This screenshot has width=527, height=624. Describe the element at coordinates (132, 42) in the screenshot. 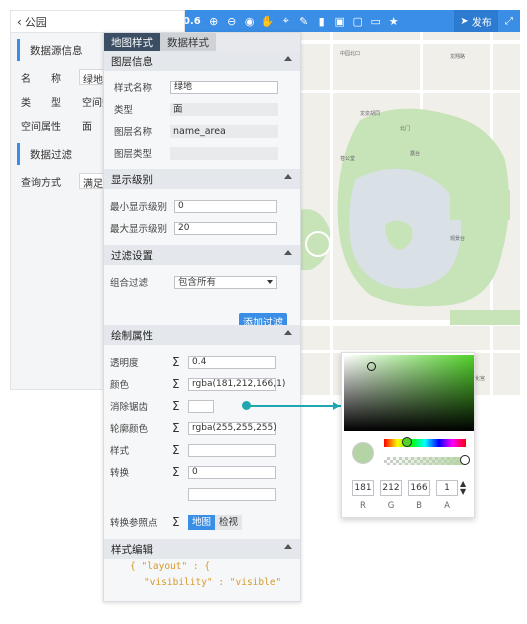

I see `tab-map-style: 地图样式` at that location.